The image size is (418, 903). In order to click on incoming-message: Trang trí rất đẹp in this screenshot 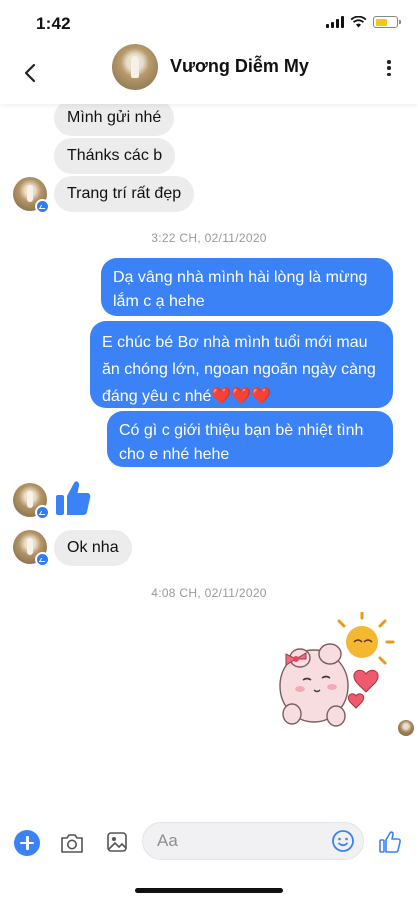, I will do `click(124, 194)`.